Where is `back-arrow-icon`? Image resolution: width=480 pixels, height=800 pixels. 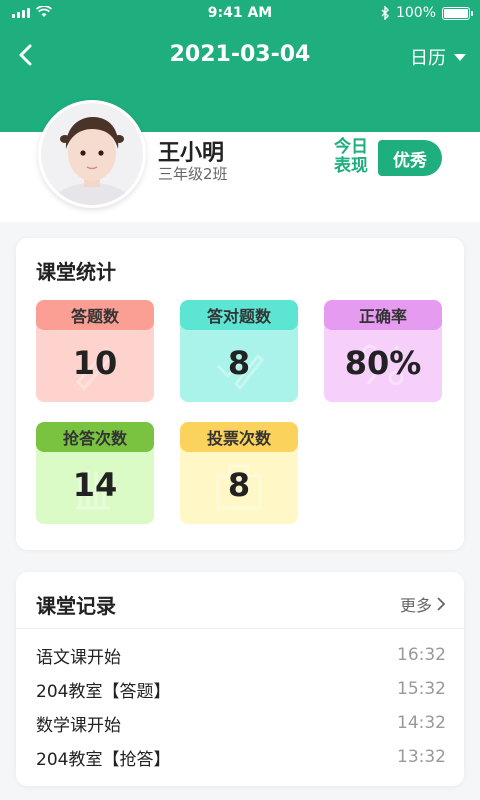 back-arrow-icon is located at coordinates (27, 55).